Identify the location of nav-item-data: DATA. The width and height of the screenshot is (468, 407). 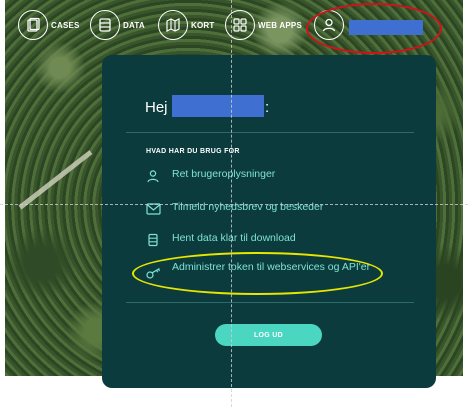
(117, 25).